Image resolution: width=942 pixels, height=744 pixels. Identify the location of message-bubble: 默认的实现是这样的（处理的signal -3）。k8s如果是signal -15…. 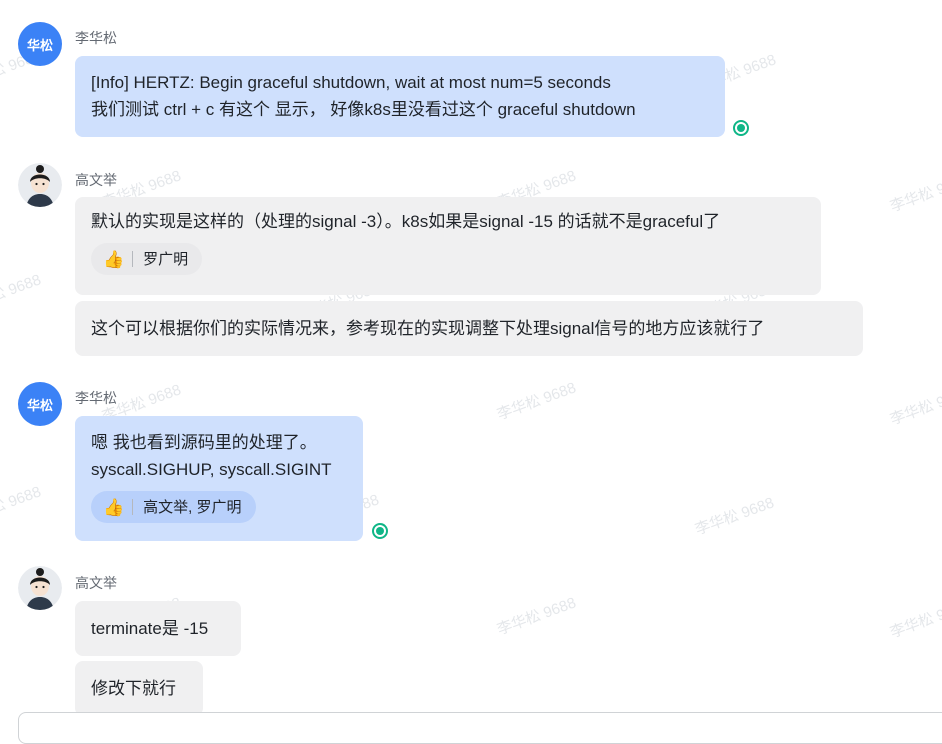
(448, 246).